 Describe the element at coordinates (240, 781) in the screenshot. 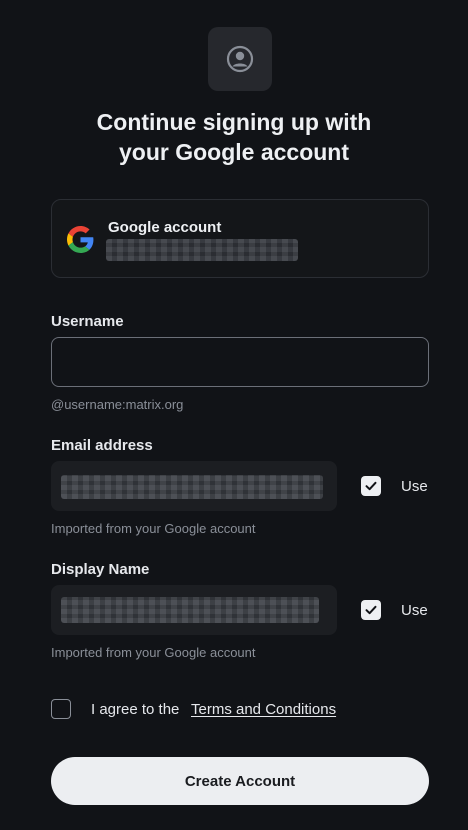

I see `create-account-button: Create Account` at that location.